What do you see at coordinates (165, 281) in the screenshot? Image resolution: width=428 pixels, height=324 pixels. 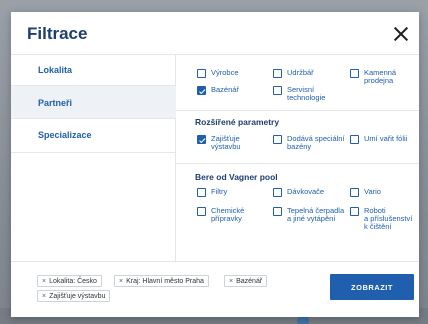 I see `chip-label: Kraj: Hlavní město Praha` at bounding box center [165, 281].